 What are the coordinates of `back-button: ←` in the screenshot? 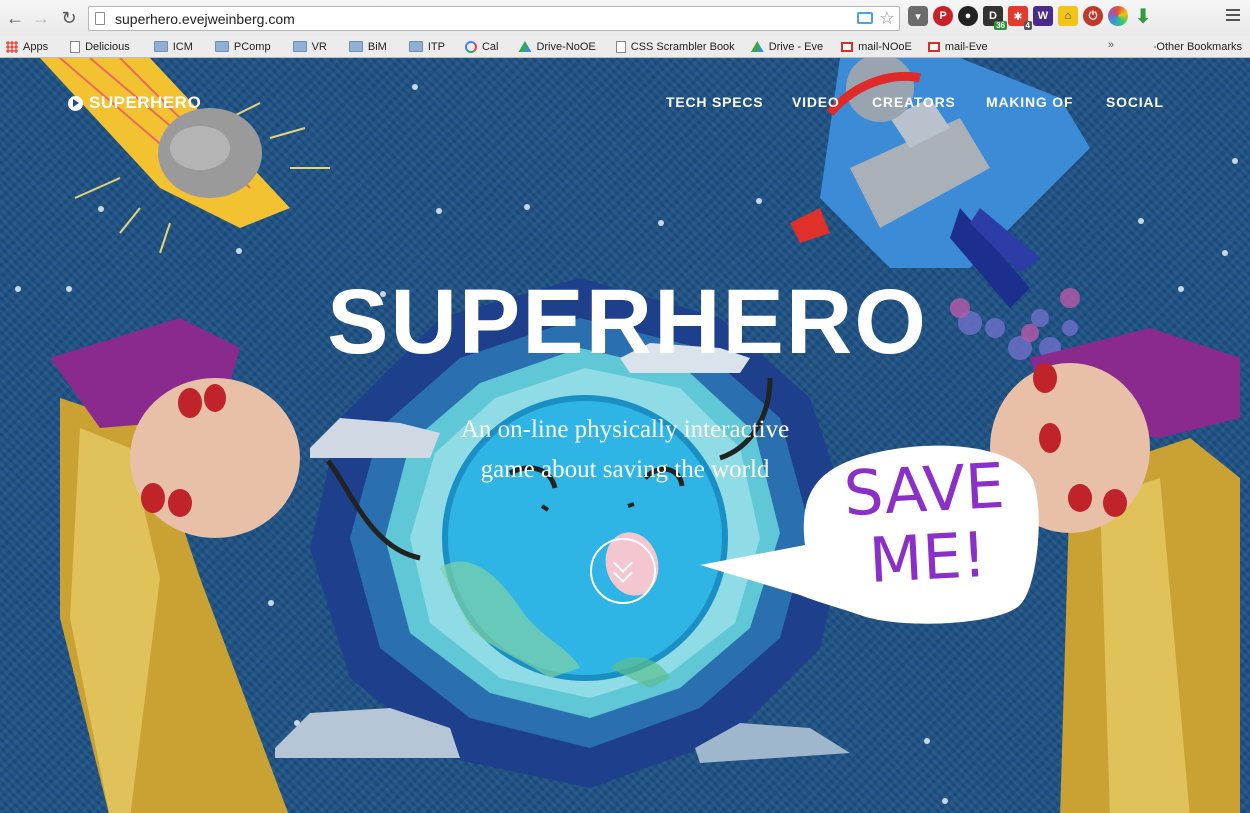 It's located at (15, 18).